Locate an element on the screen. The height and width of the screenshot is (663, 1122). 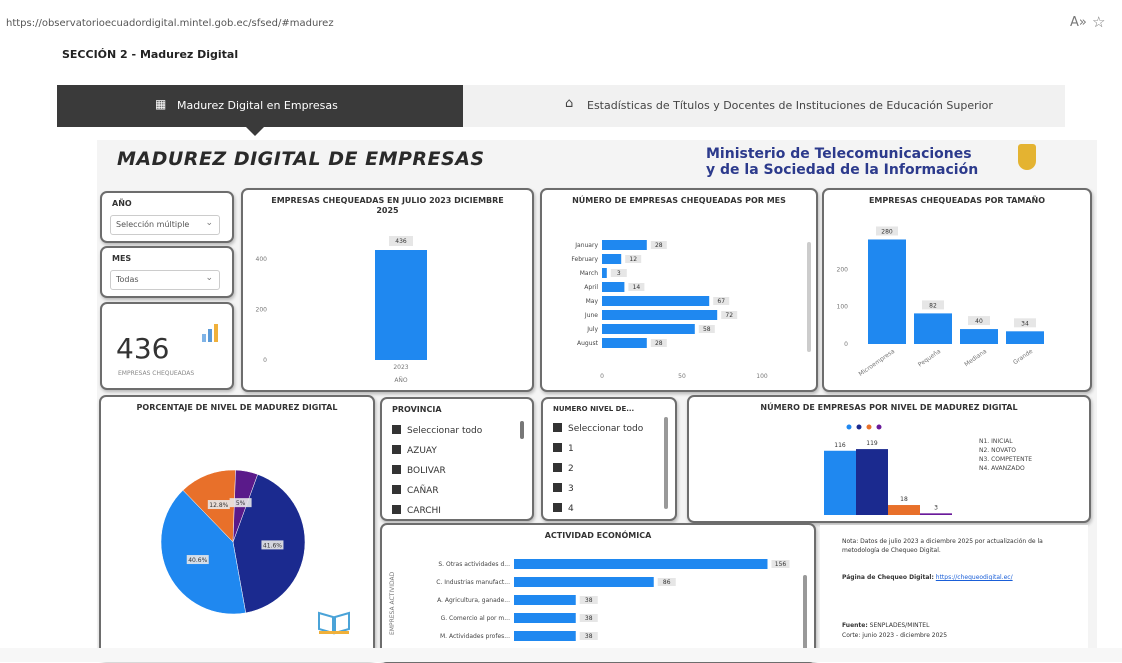
year-filter-label: AÑO is located at coordinates (122, 203).